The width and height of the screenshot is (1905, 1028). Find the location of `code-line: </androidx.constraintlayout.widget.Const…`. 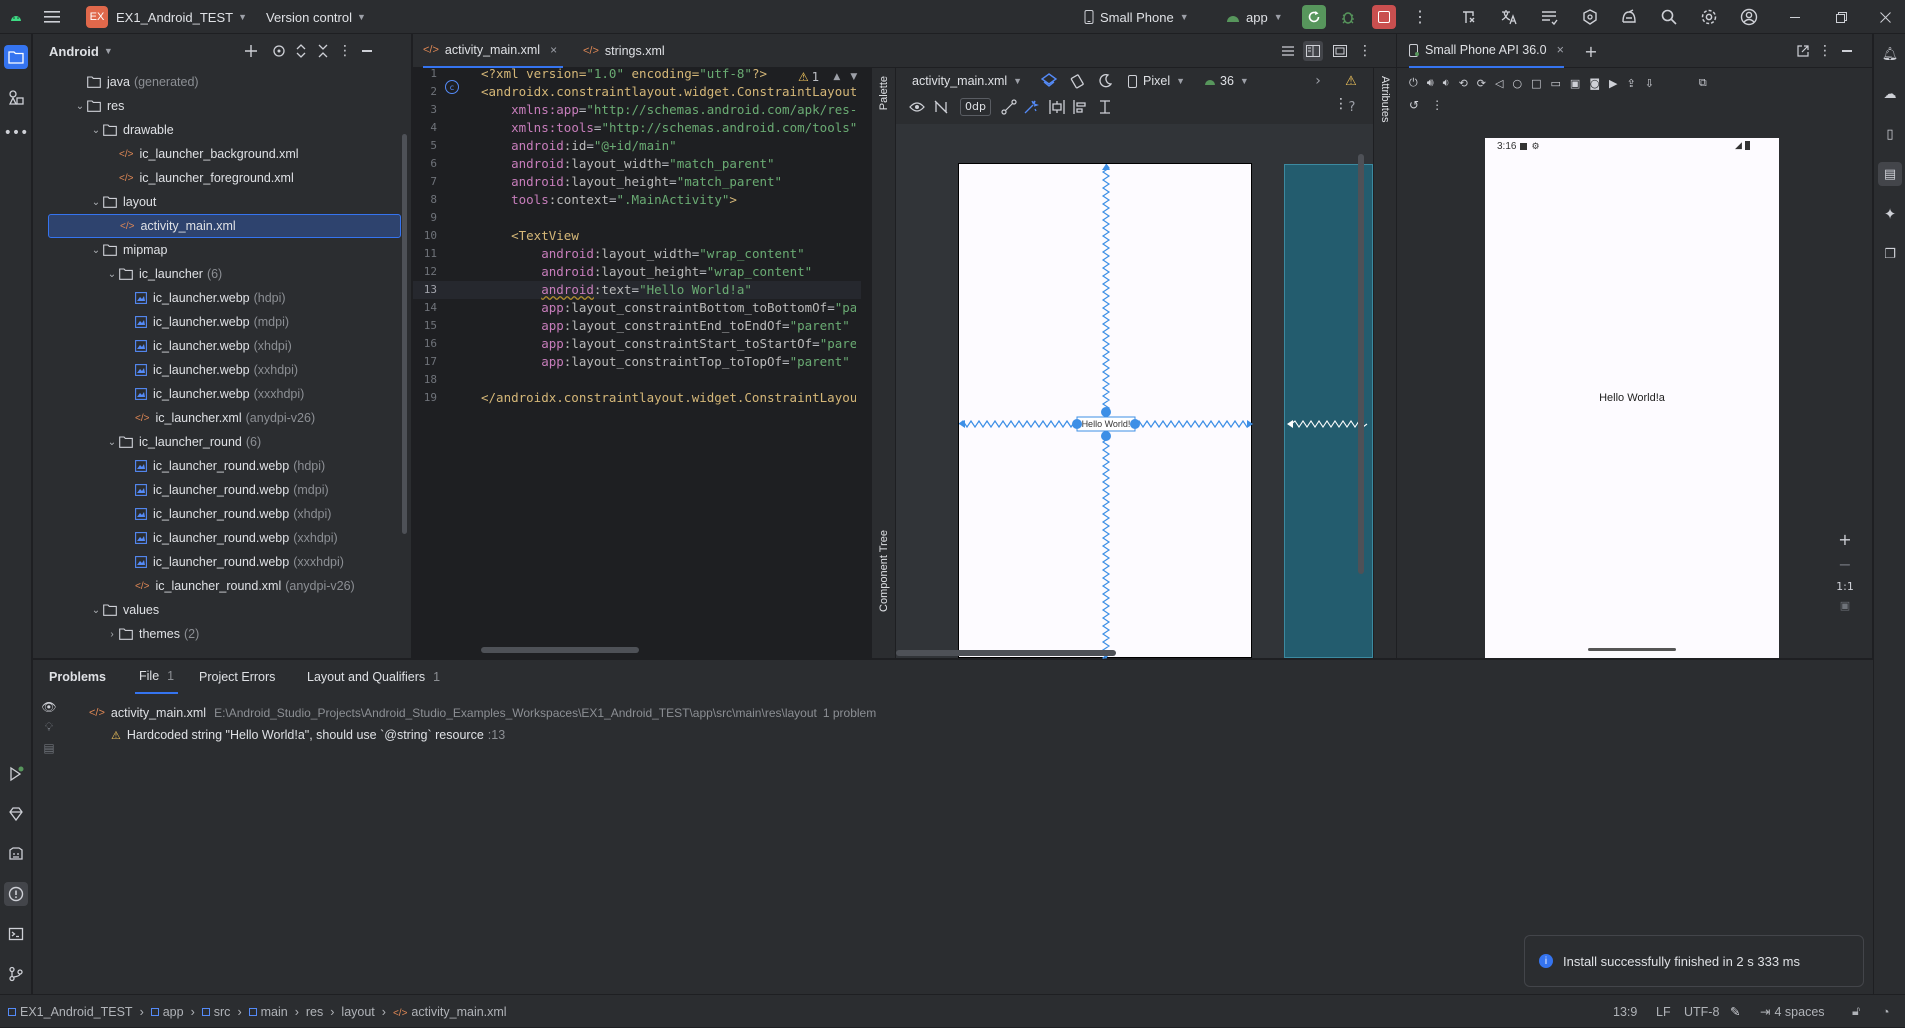

code-line: </androidx.constraintlayout.widget.Const… is located at coordinates (668, 398).